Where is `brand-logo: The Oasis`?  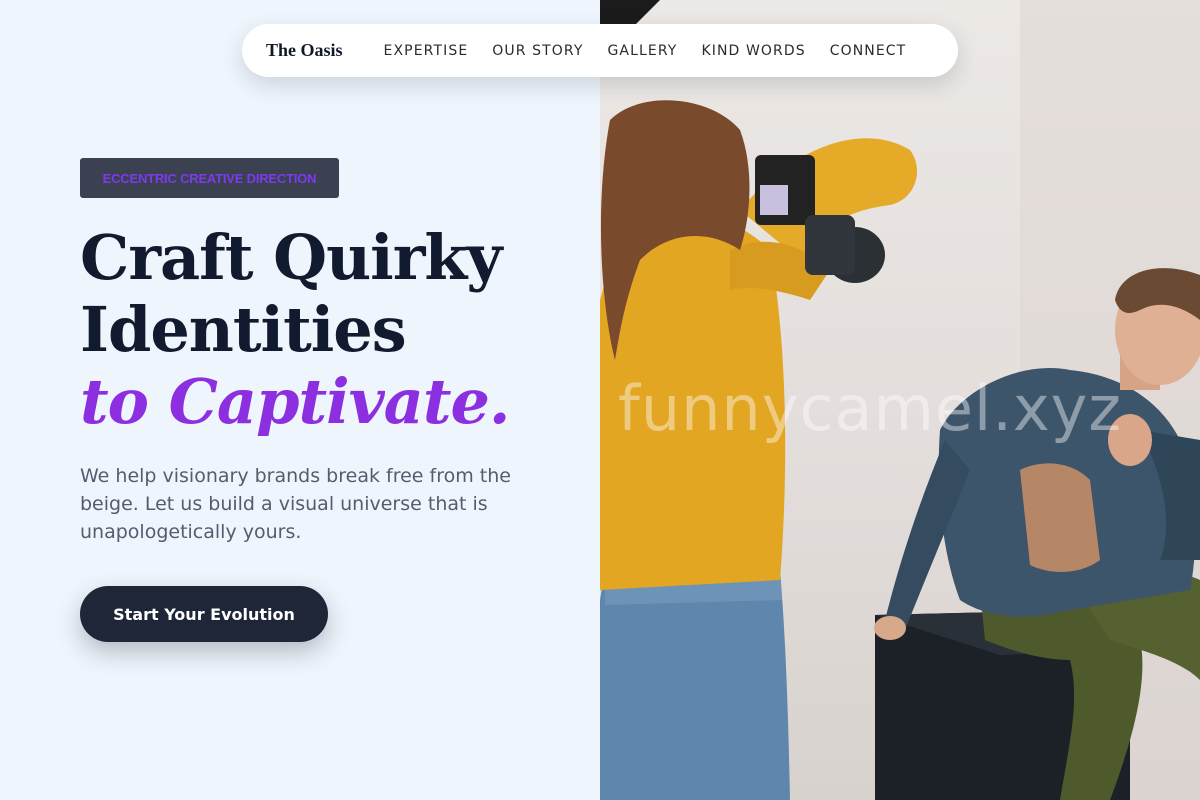
brand-logo: The Oasis is located at coordinates (304, 50).